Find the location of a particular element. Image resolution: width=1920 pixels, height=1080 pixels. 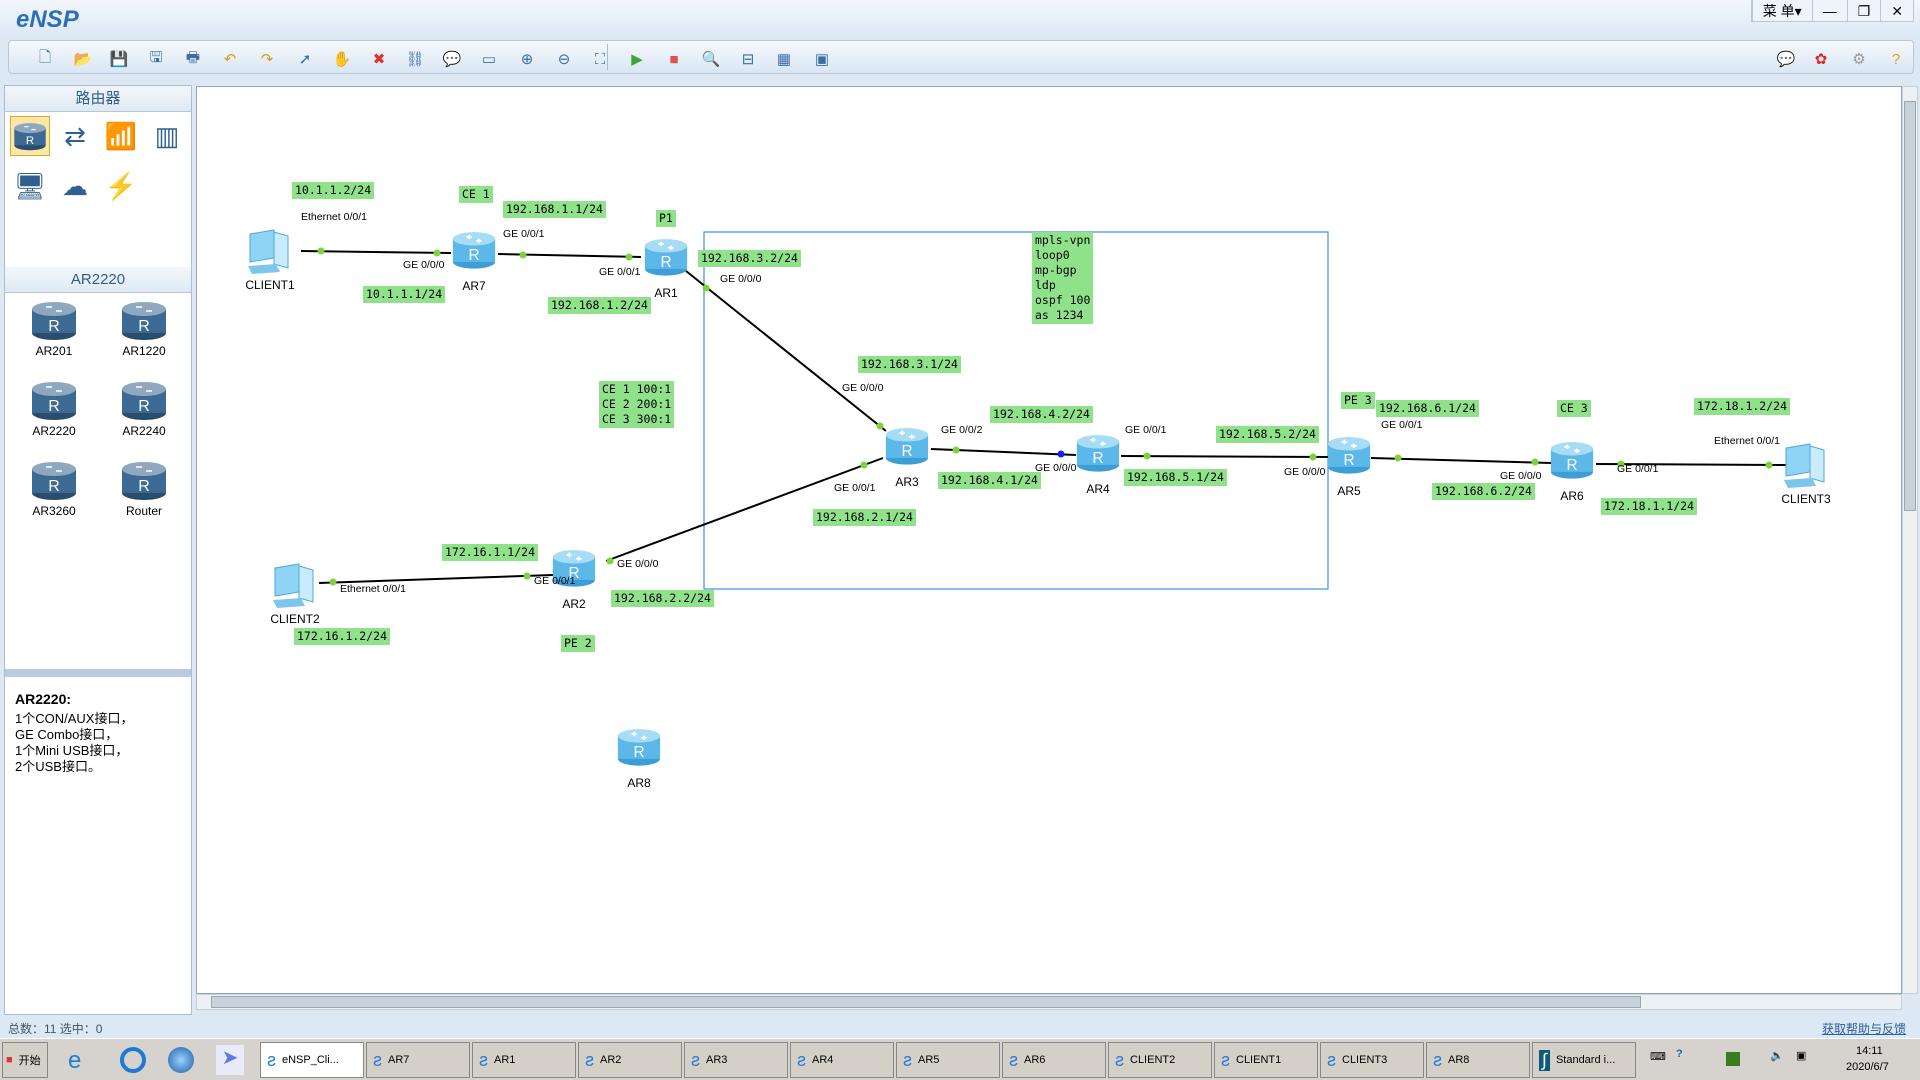

minimize-button: — is located at coordinates (1829, 10).